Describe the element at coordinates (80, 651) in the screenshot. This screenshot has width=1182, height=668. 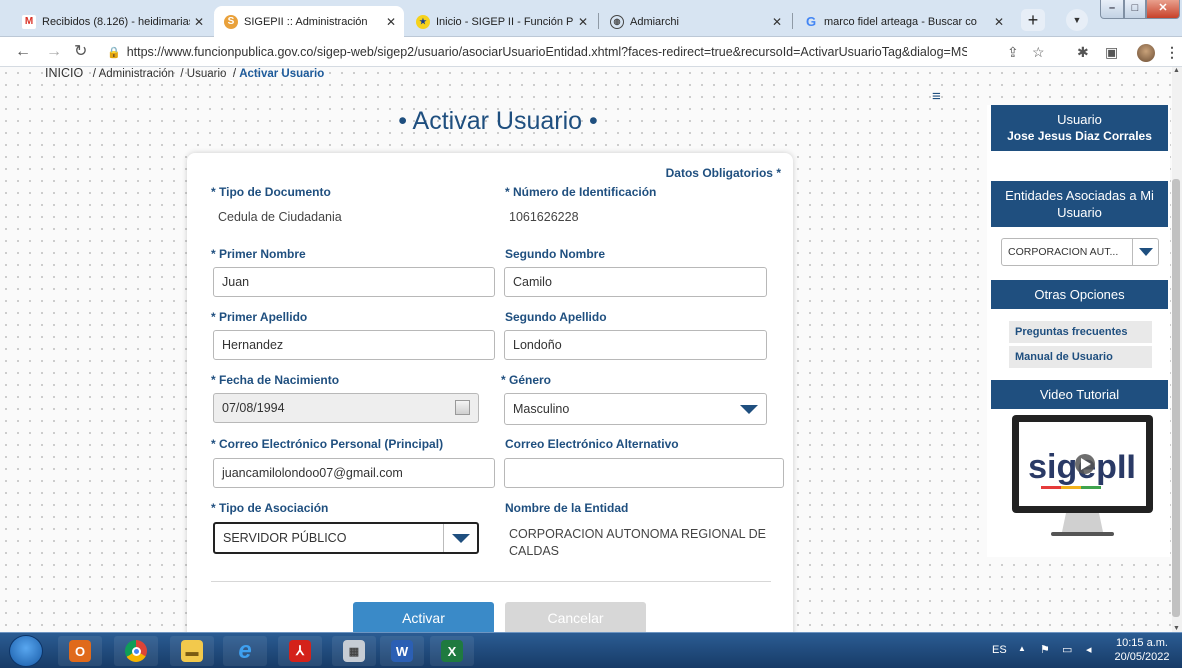
I see `taskbar-outlook: O` at that location.